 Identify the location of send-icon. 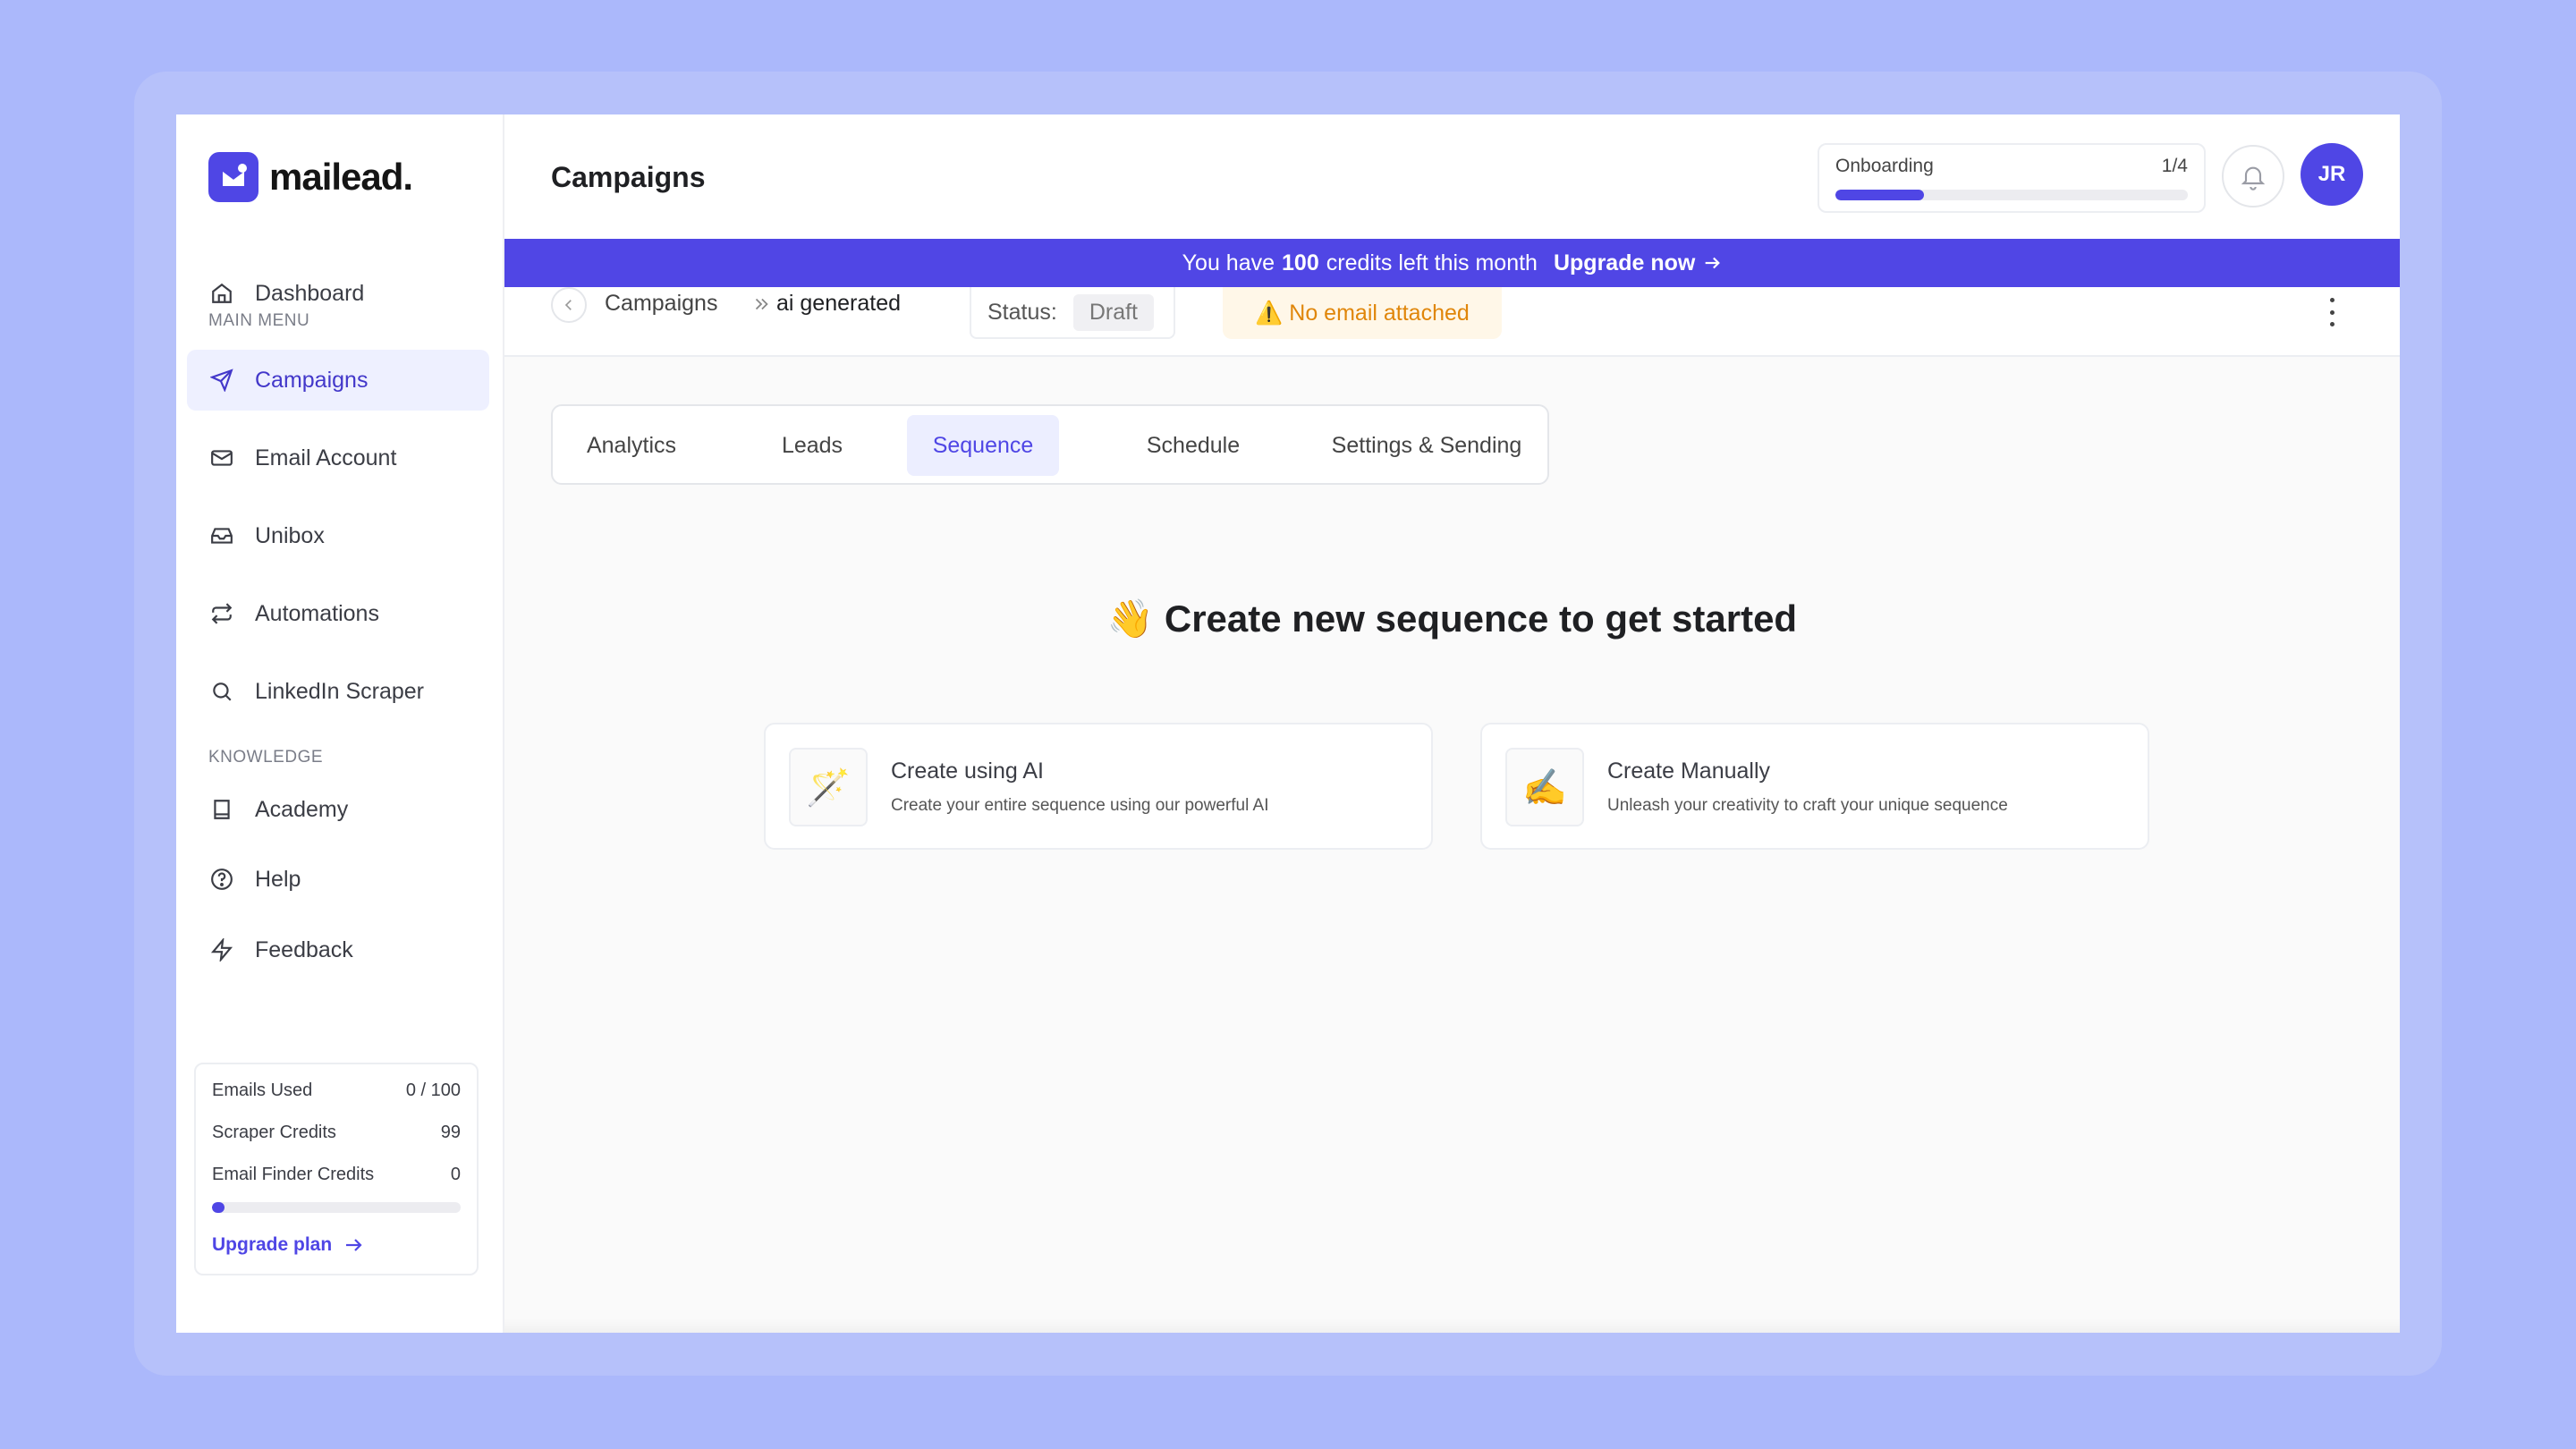
(221, 380).